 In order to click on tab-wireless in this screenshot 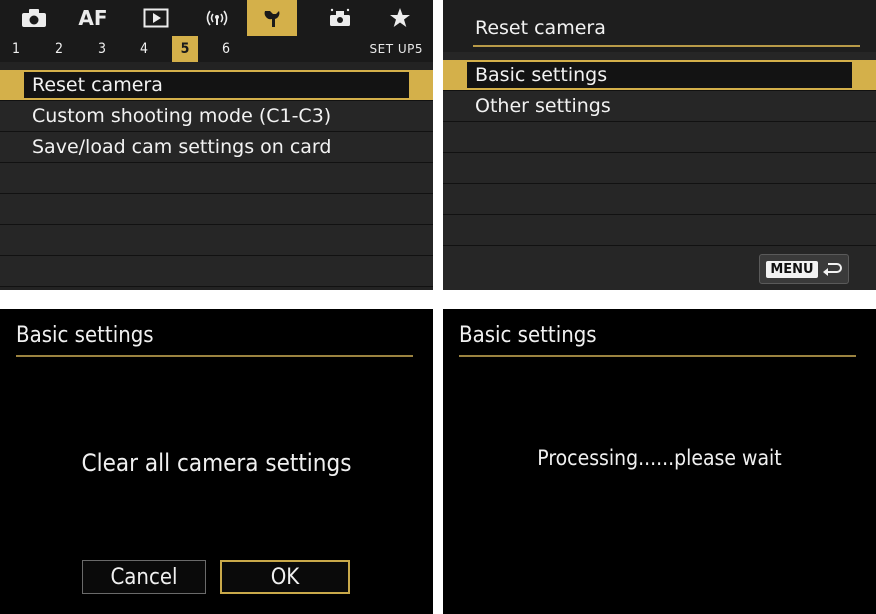, I will do `click(217, 18)`.